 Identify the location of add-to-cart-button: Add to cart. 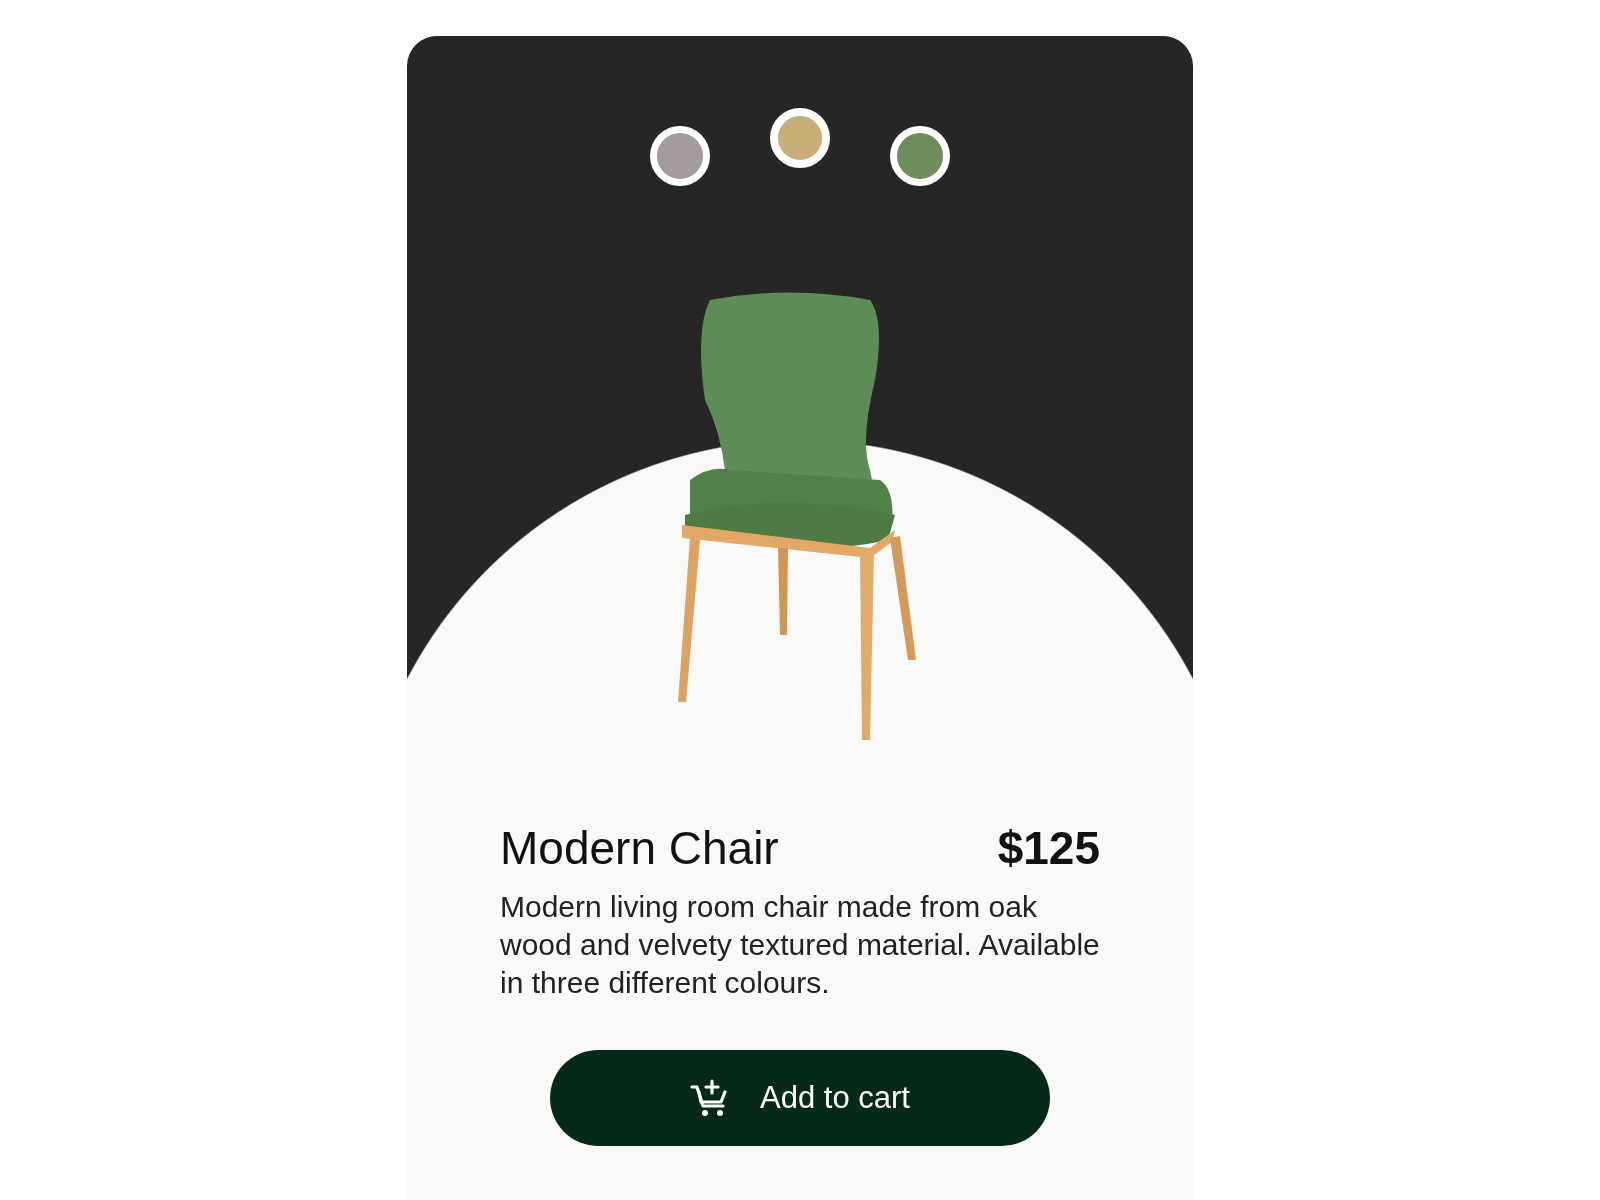
(800, 1098).